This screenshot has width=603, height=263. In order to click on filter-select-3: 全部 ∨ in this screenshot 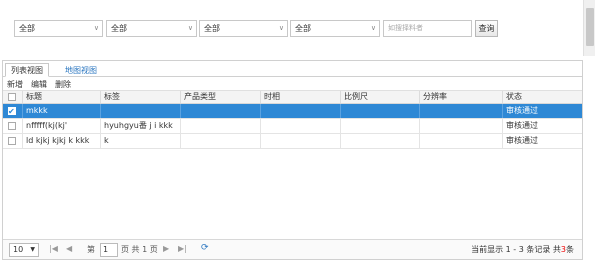, I will do `click(243, 28)`.